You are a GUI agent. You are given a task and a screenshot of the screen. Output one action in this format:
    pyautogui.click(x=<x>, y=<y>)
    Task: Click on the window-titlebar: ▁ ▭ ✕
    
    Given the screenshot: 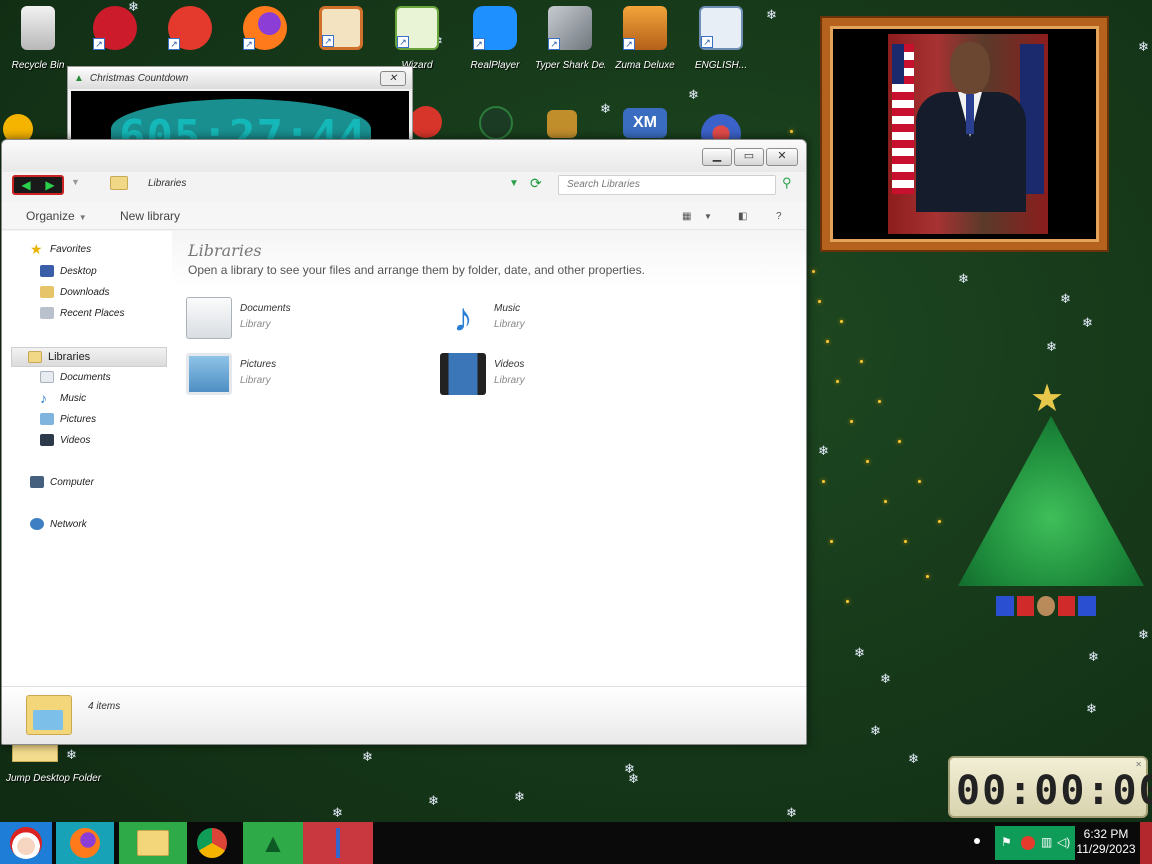 What is the action you would take?
    pyautogui.click(x=404, y=156)
    